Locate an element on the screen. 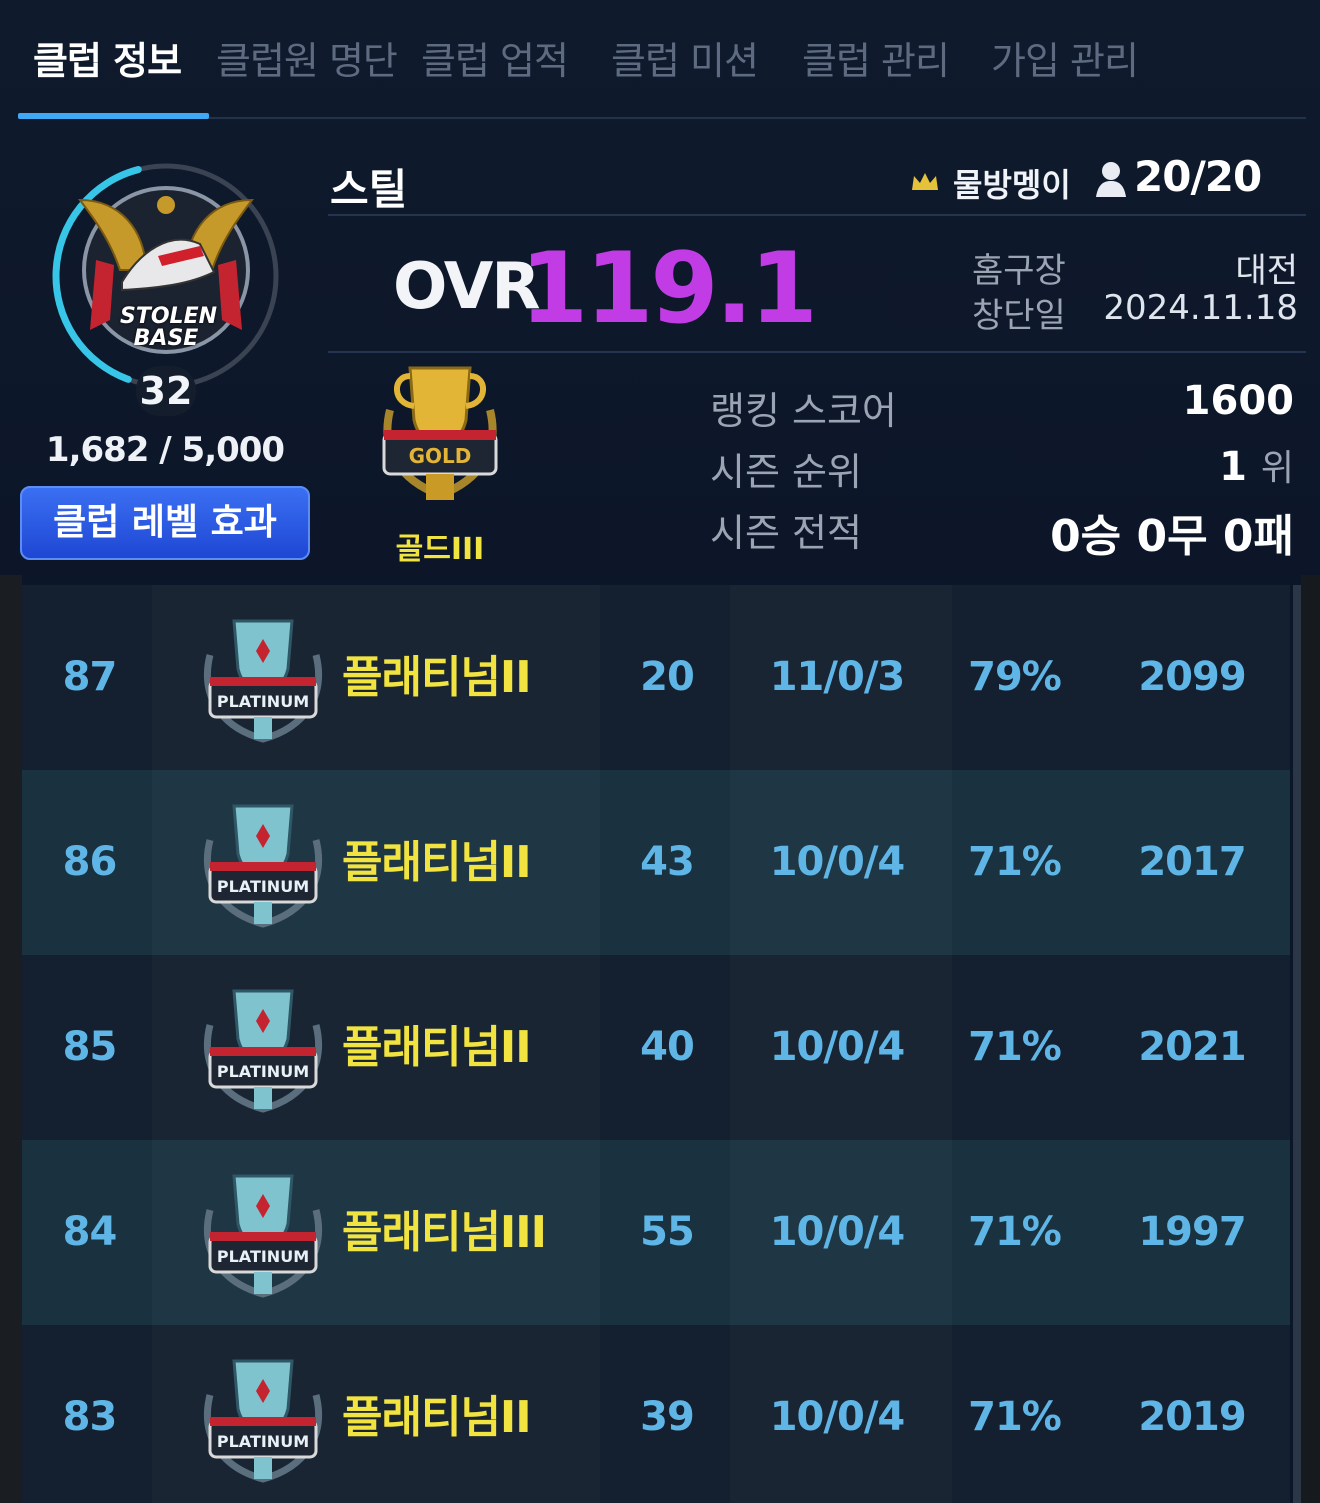 The width and height of the screenshot is (1320, 1503). record-cell: 11/0/3 is located at coordinates (837, 677).